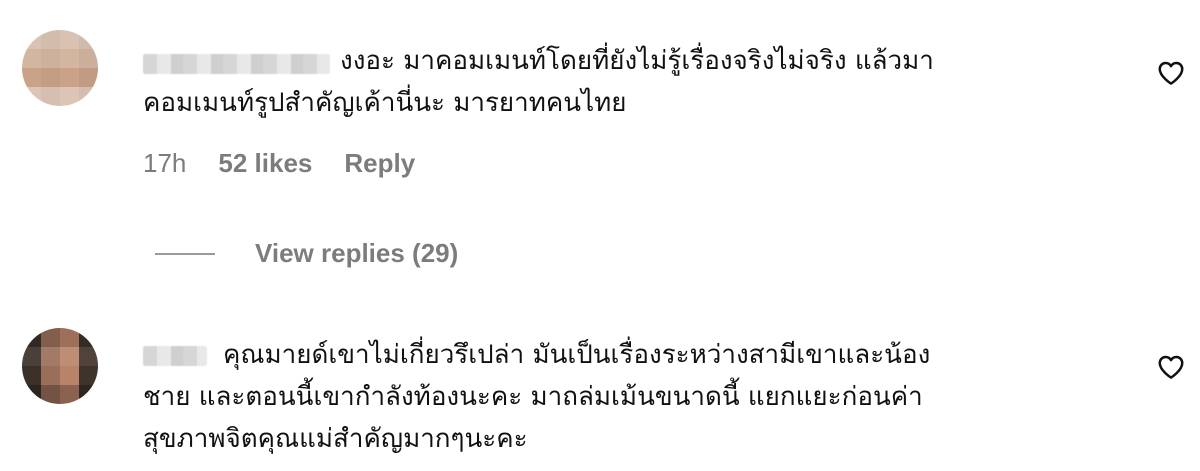  What do you see at coordinates (357, 253) in the screenshot?
I see `view-replies-label: View replies (29)` at bounding box center [357, 253].